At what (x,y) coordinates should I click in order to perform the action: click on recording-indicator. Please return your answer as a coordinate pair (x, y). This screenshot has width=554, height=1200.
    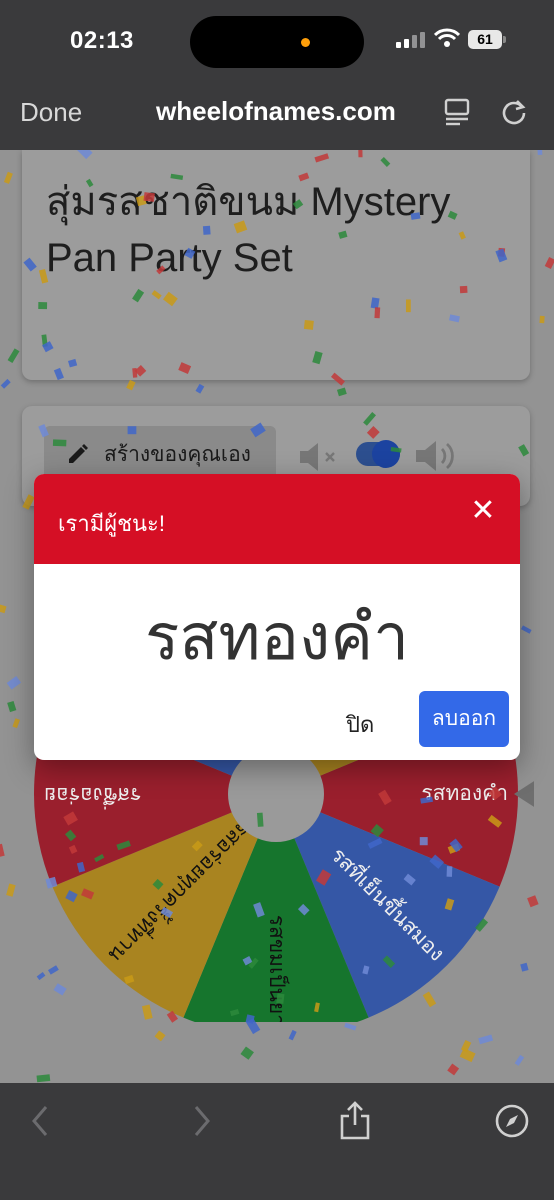
    Looking at the image, I should click on (305, 42).